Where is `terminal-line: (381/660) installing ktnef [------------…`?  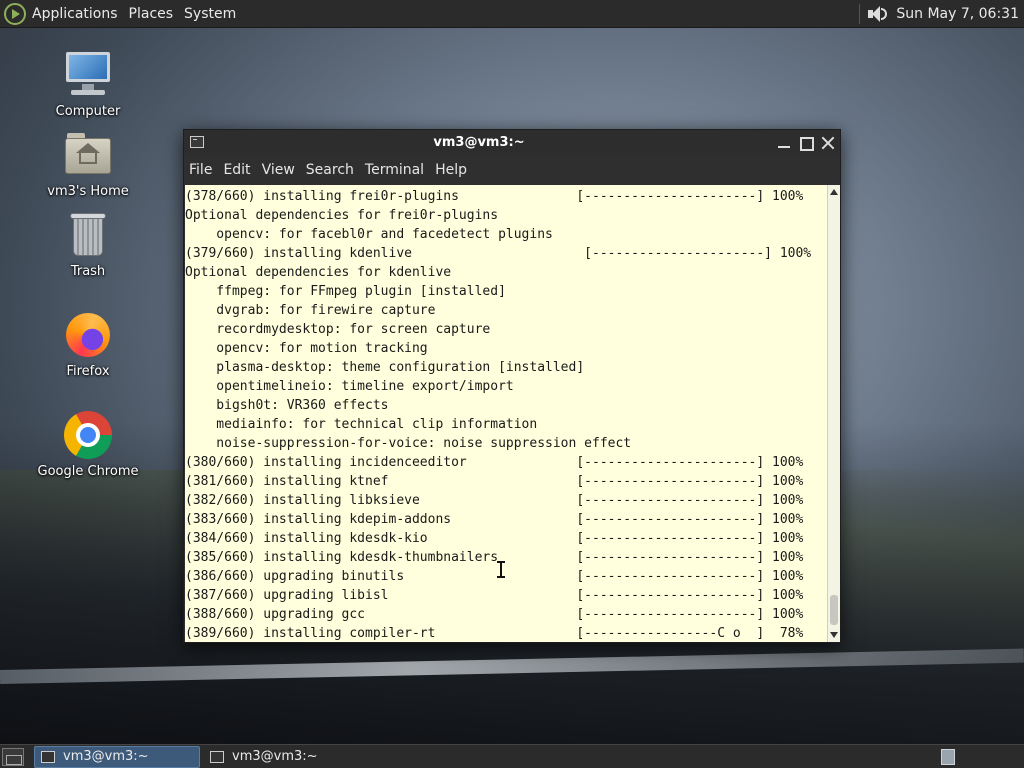
terminal-line: (381/660) installing ktnef [------------… is located at coordinates (494, 481).